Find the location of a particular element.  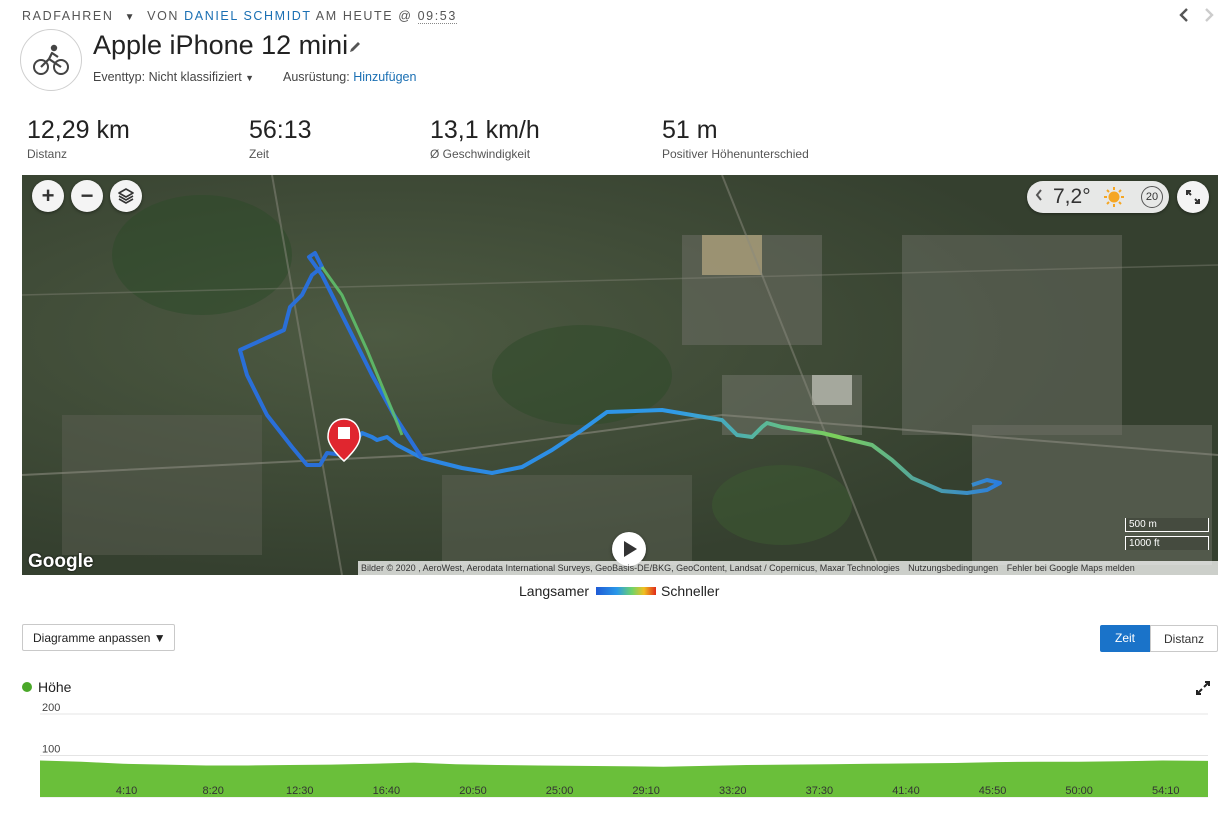

activity-type: RADFAHREN is located at coordinates (68, 16).